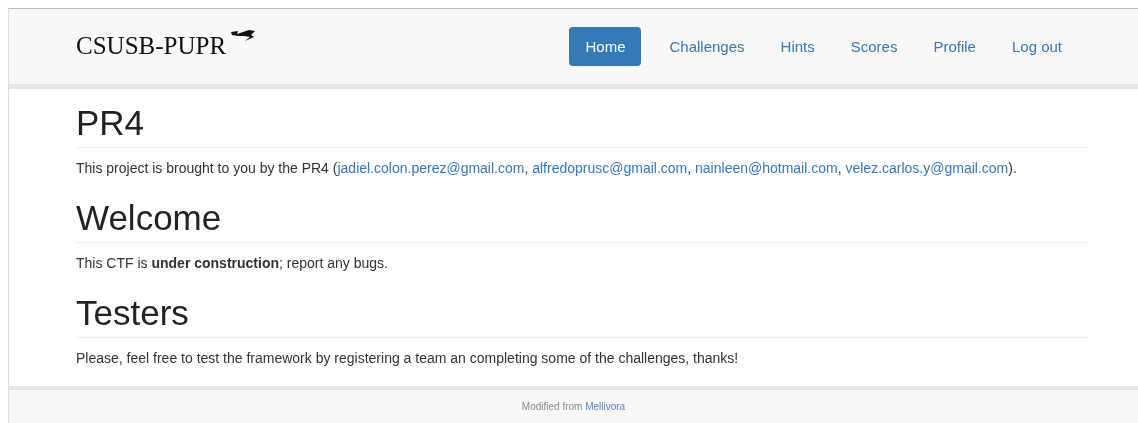 This screenshot has height=423, width=1138. What do you see at coordinates (573, 406) in the screenshot?
I see `footer-text: Modified from Mellivora` at bounding box center [573, 406].